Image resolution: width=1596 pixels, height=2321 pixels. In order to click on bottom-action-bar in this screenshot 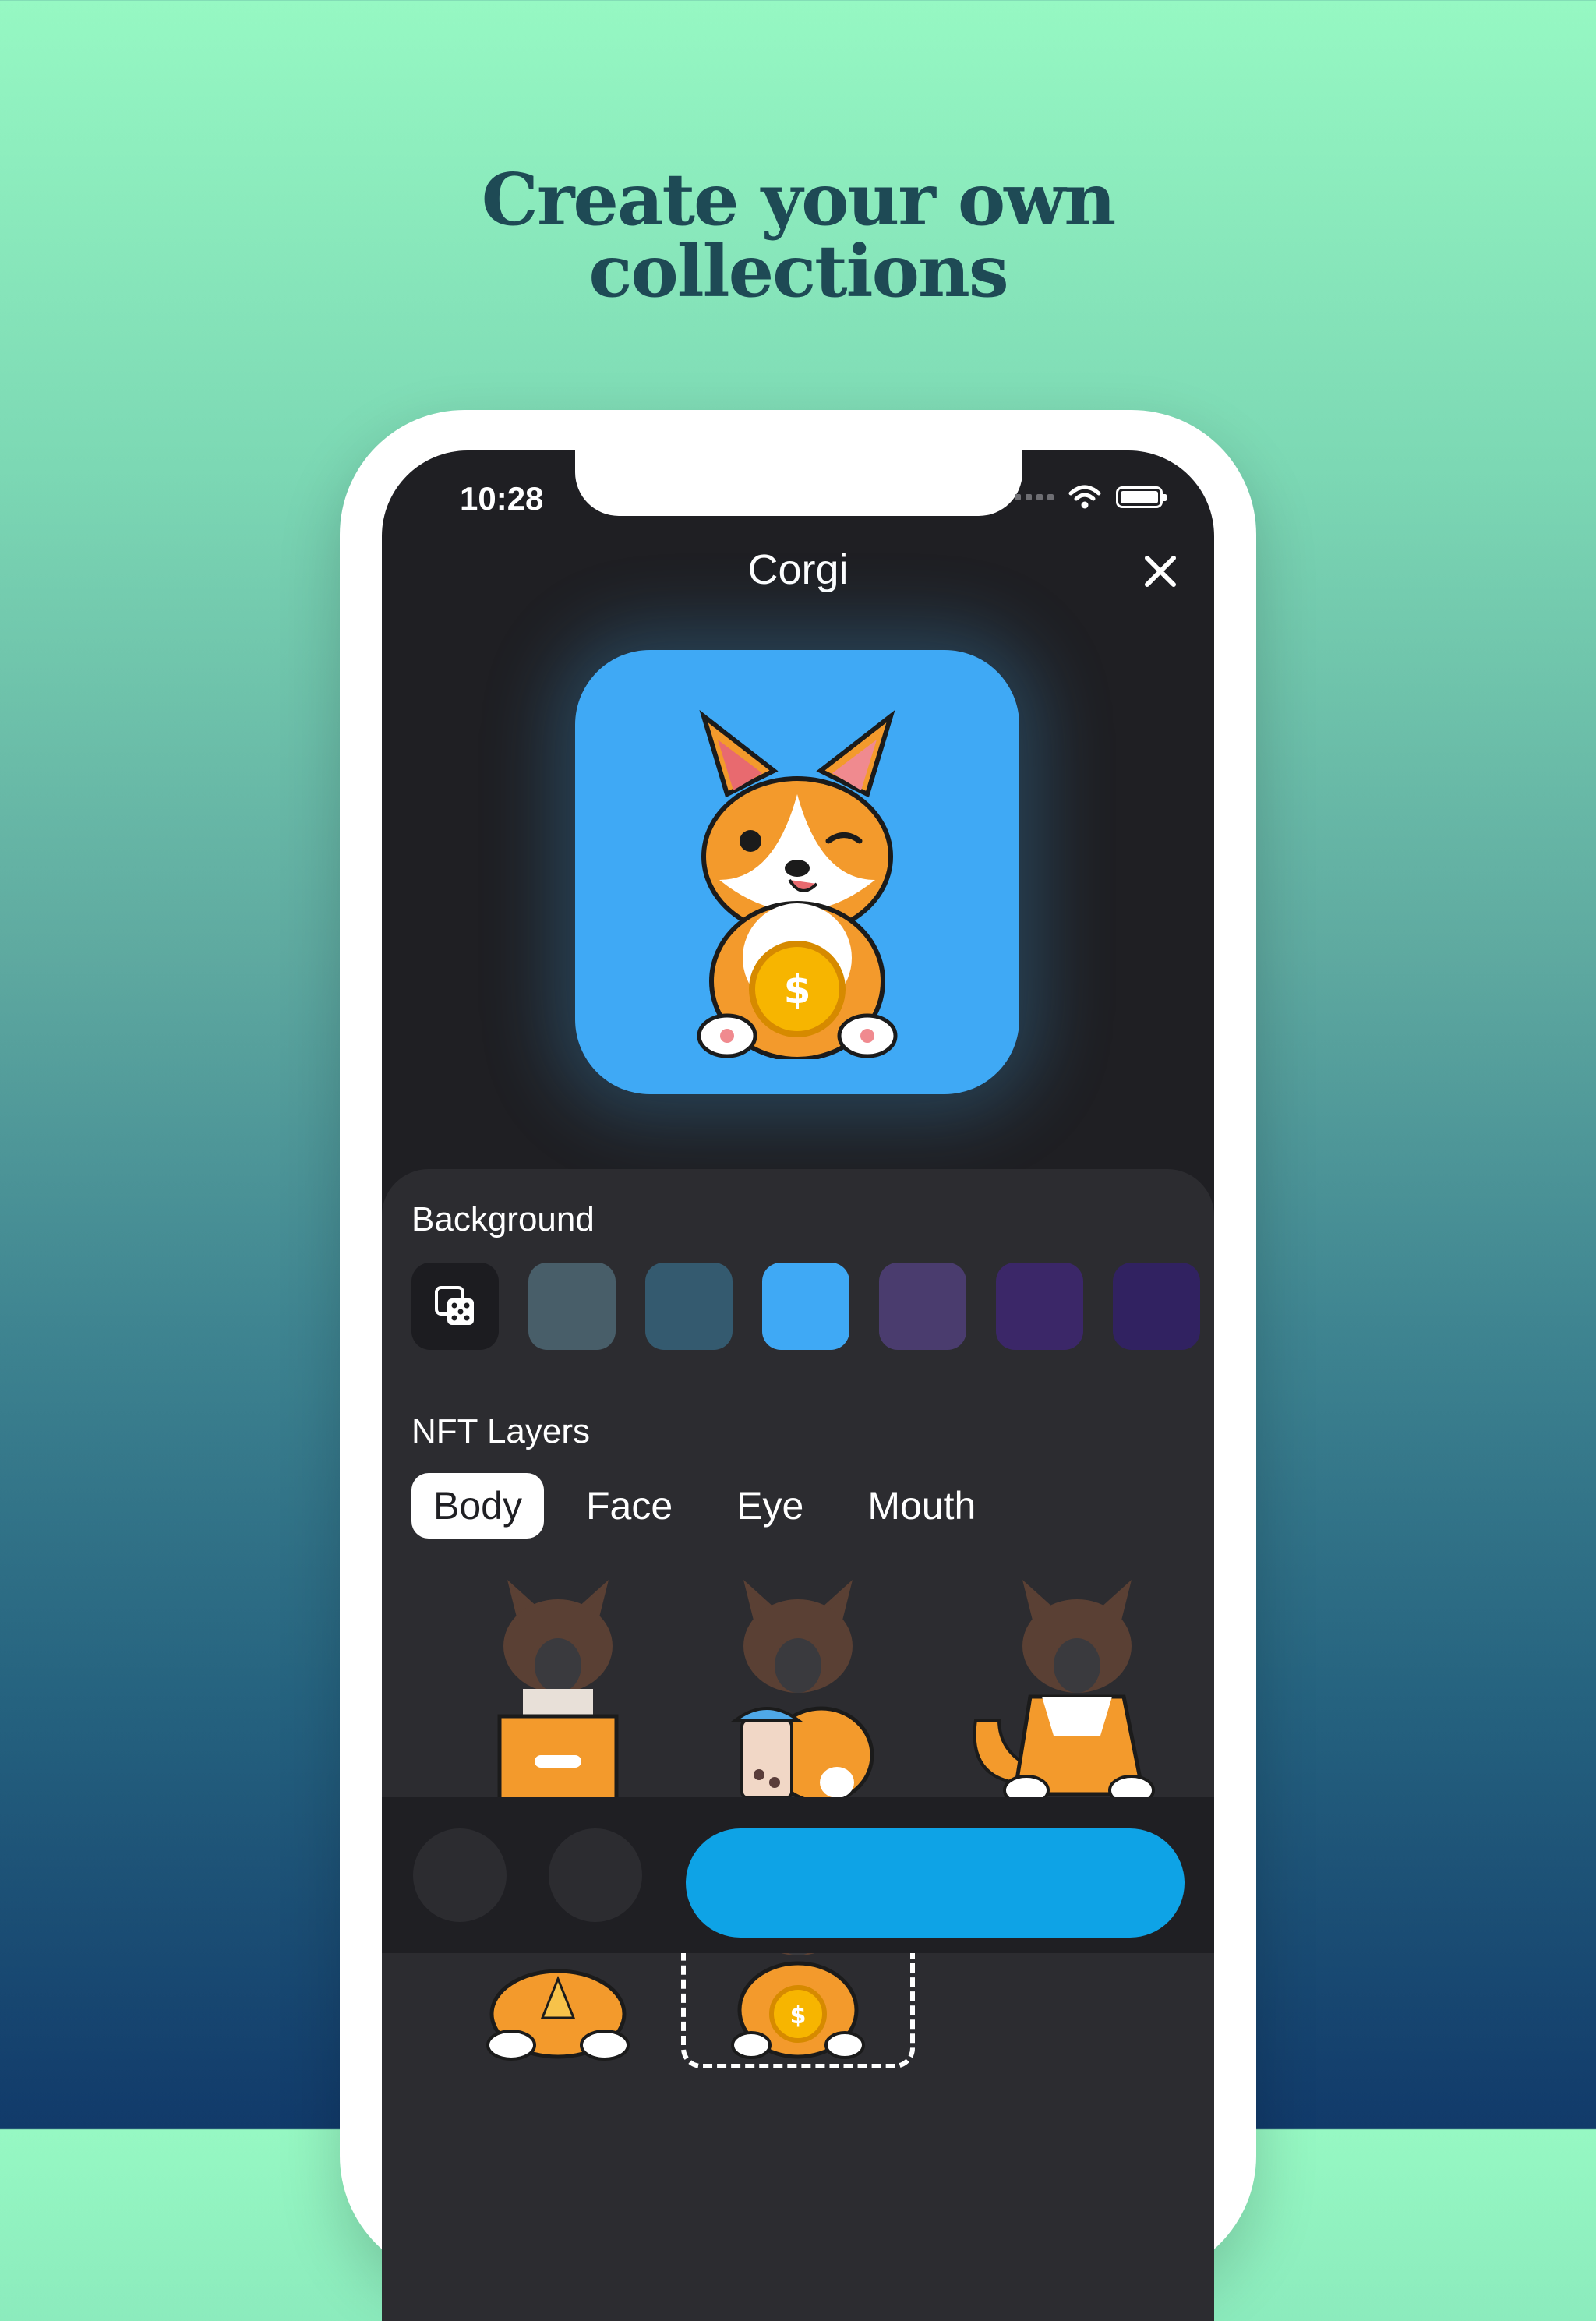, I will do `click(798, 1875)`.